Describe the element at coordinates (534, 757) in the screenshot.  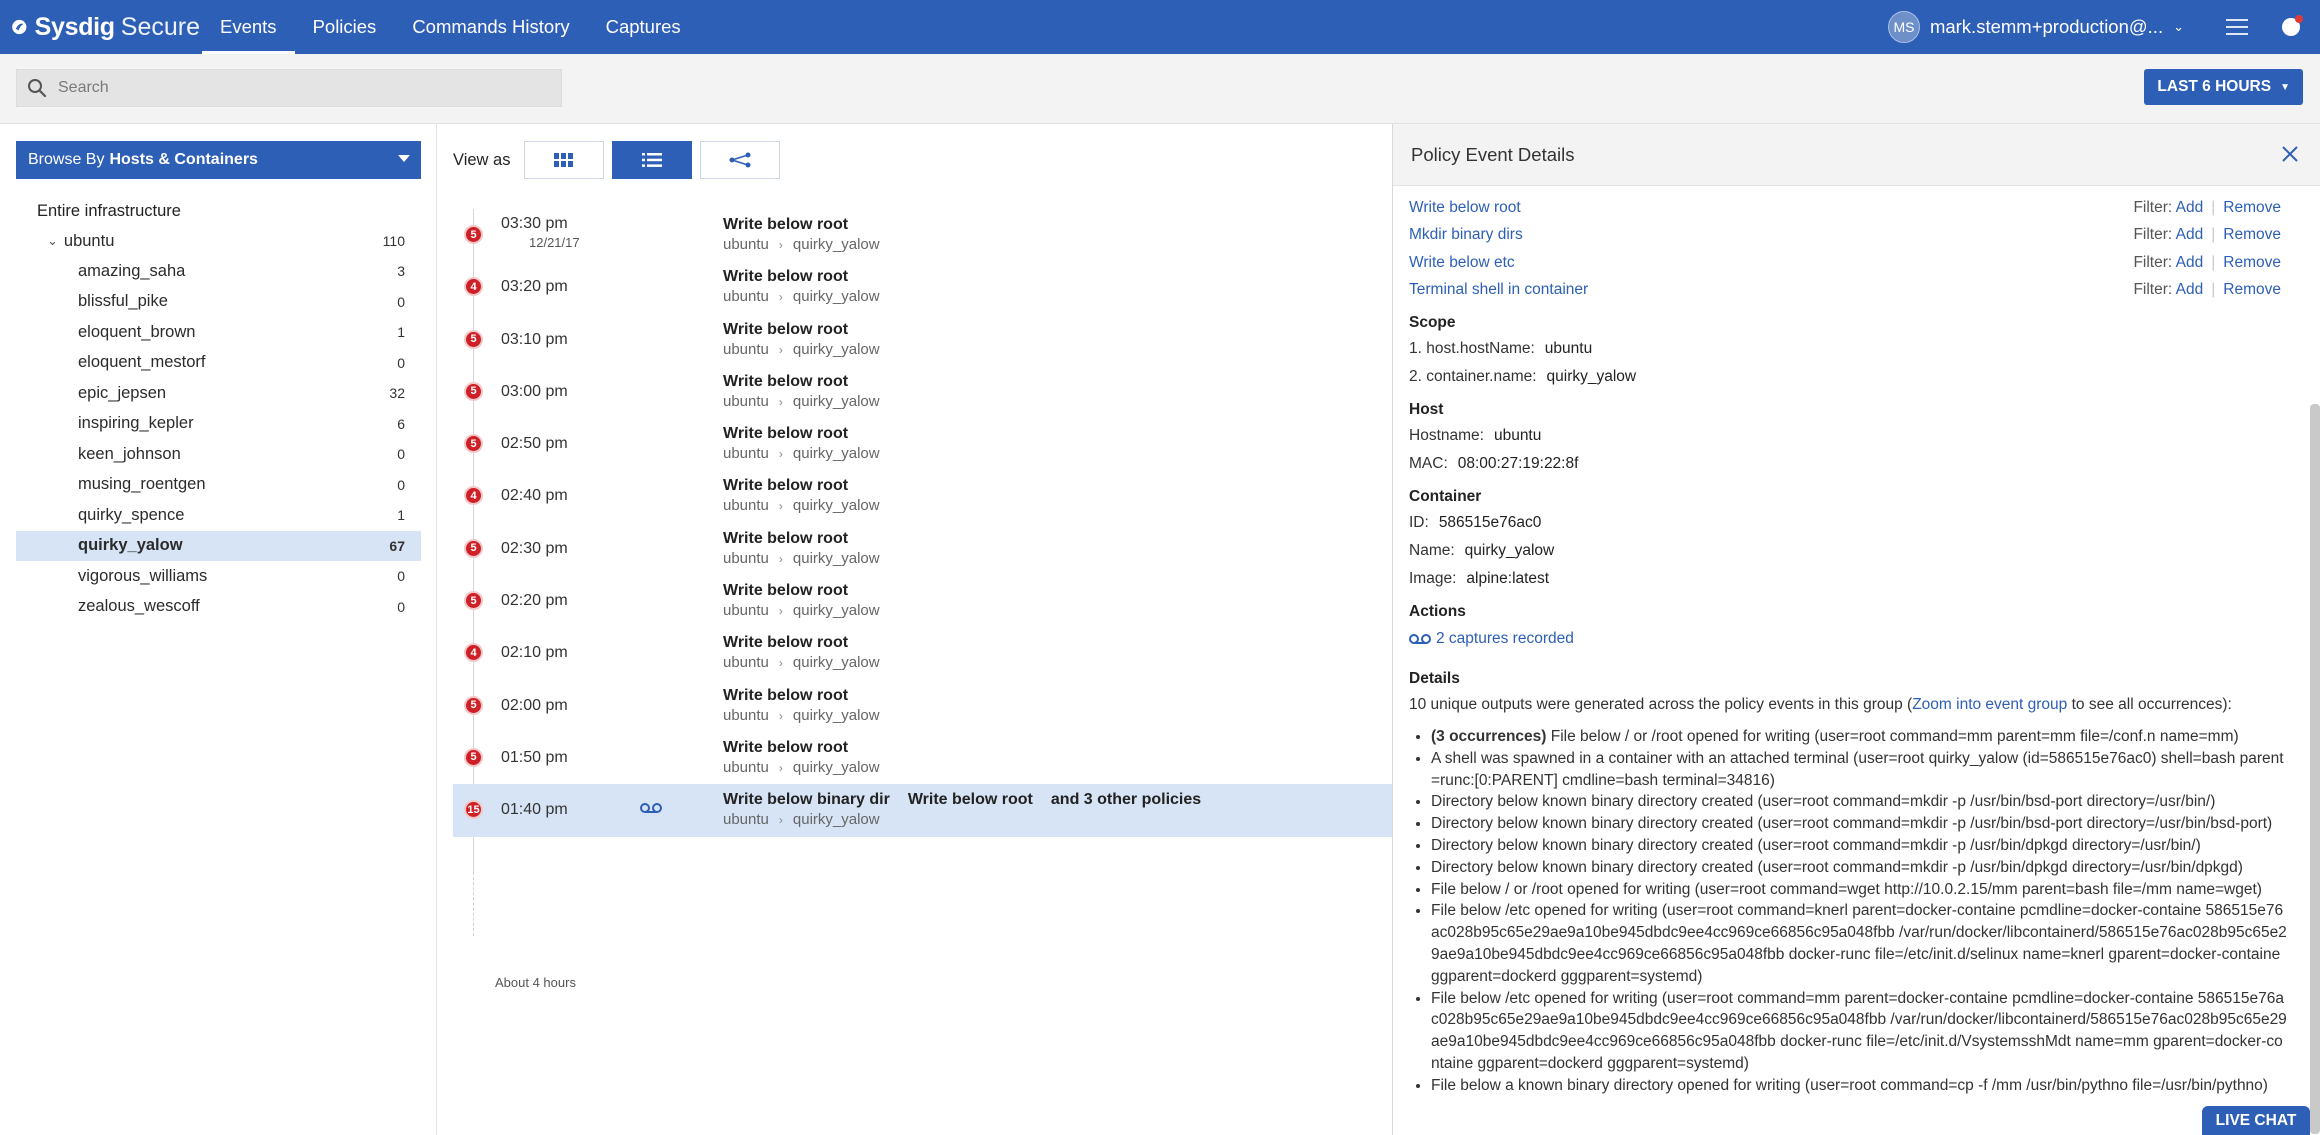
I see `event-time: 01:50 pm` at that location.